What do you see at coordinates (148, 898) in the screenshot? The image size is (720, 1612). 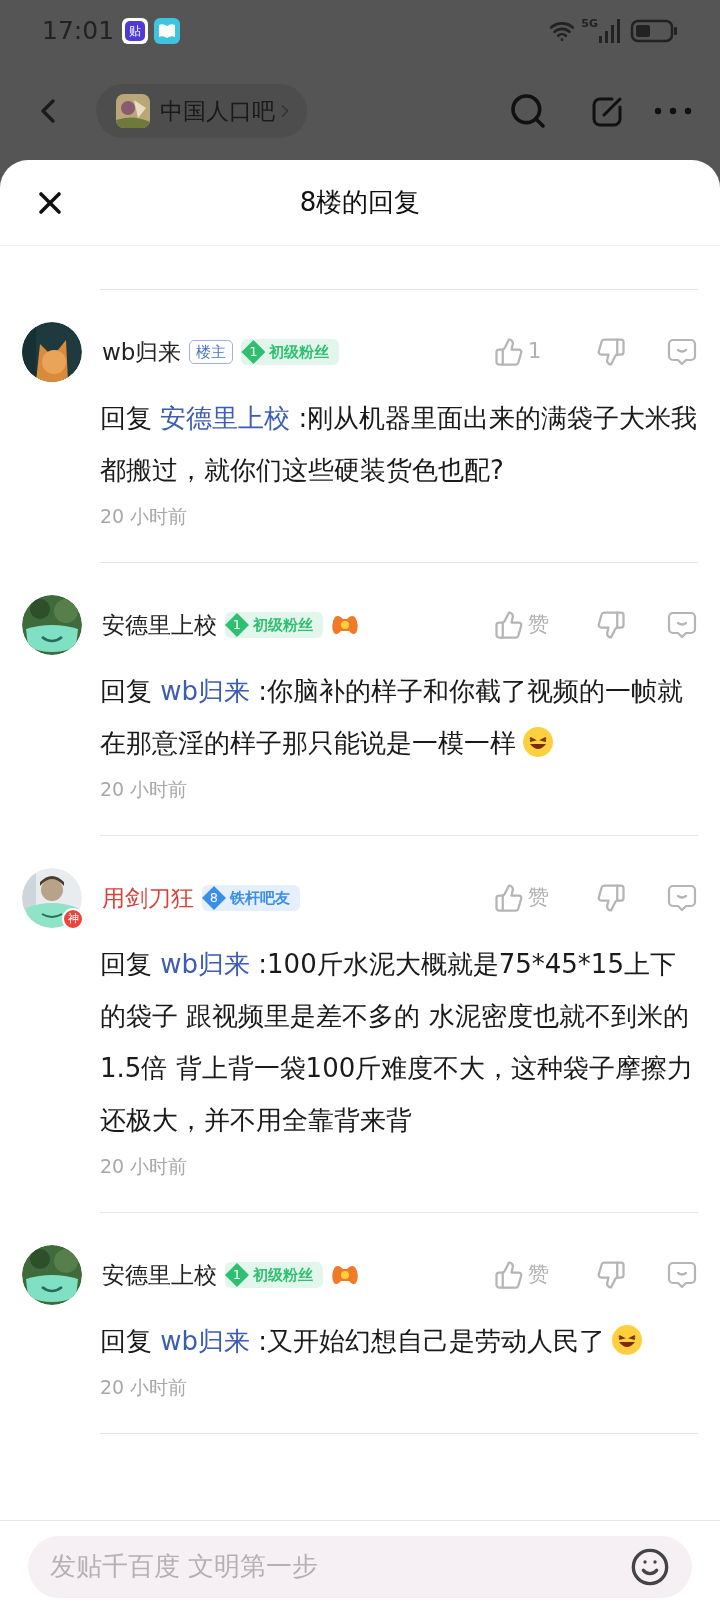 I see `user-name: 用剑刀狂` at bounding box center [148, 898].